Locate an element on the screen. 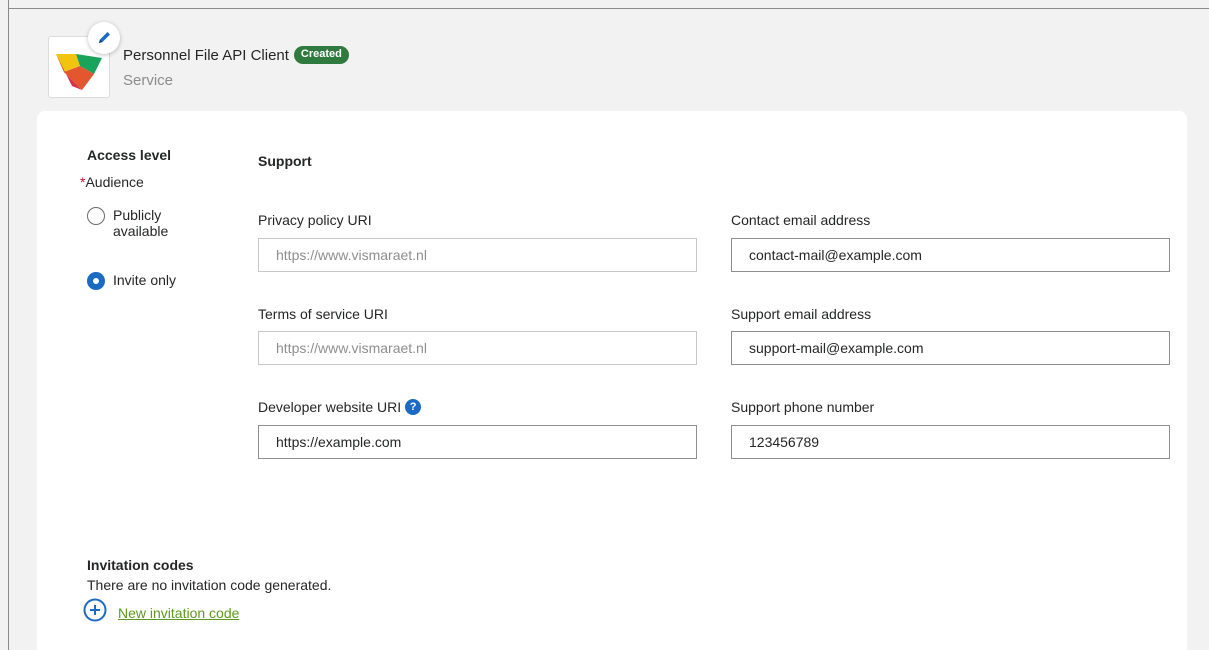 Image resolution: width=1209 pixels, height=650 pixels. plus-circle-icon is located at coordinates (95, 610).